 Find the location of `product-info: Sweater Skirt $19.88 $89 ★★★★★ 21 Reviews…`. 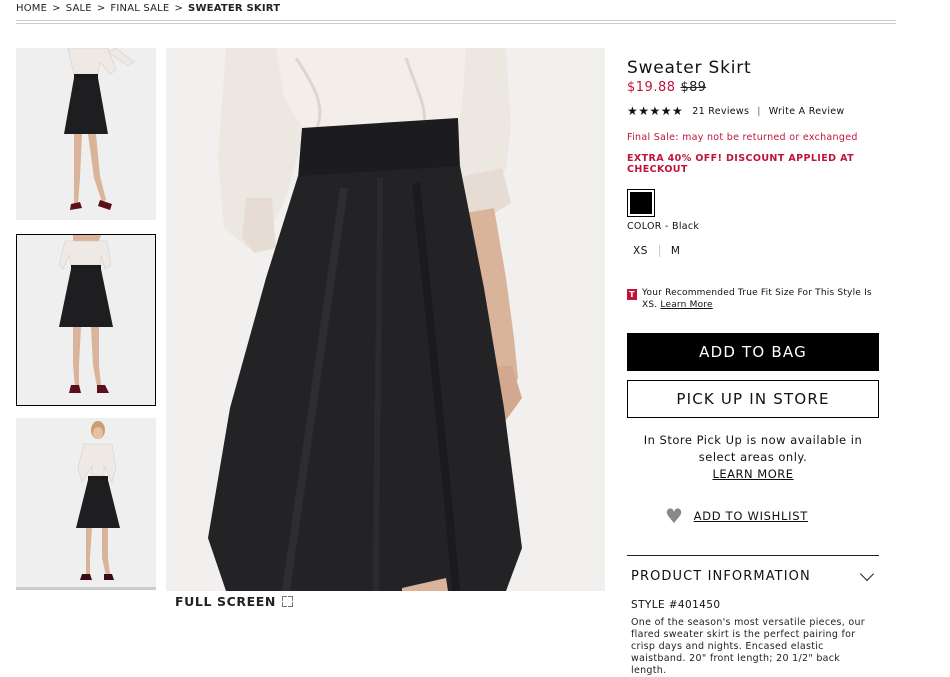

product-info: Sweater Skirt $19.88 $89 ★★★★★ 21 Reviews… is located at coordinates (753, 184).